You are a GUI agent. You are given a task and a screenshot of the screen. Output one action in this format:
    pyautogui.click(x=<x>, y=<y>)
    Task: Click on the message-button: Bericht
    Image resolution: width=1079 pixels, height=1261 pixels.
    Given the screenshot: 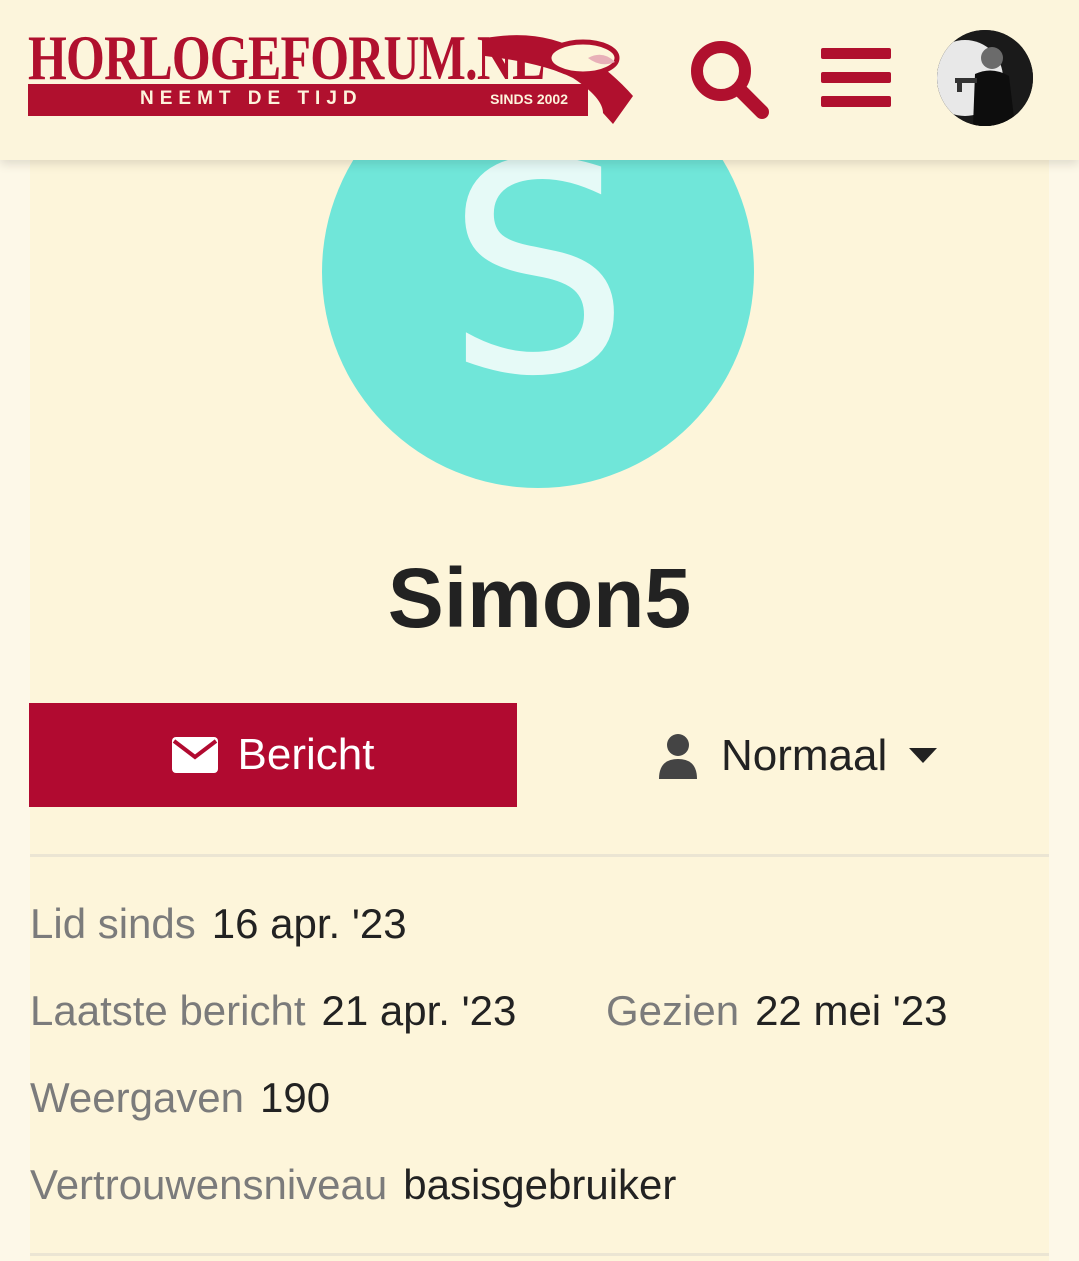 What is the action you would take?
    pyautogui.click(x=273, y=755)
    